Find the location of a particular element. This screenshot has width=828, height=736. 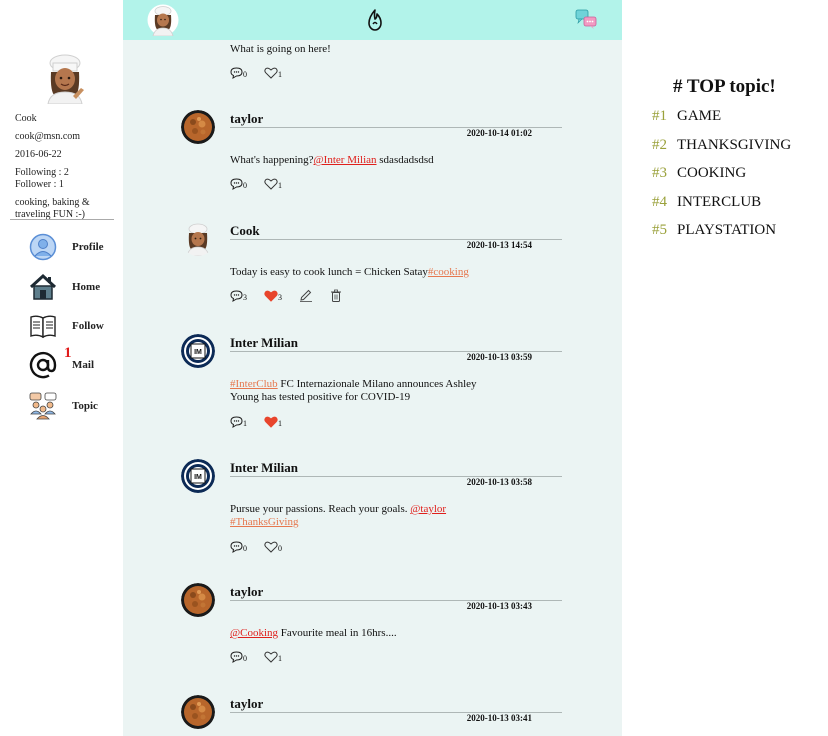

profile-name: Cook is located at coordinates (26, 118).